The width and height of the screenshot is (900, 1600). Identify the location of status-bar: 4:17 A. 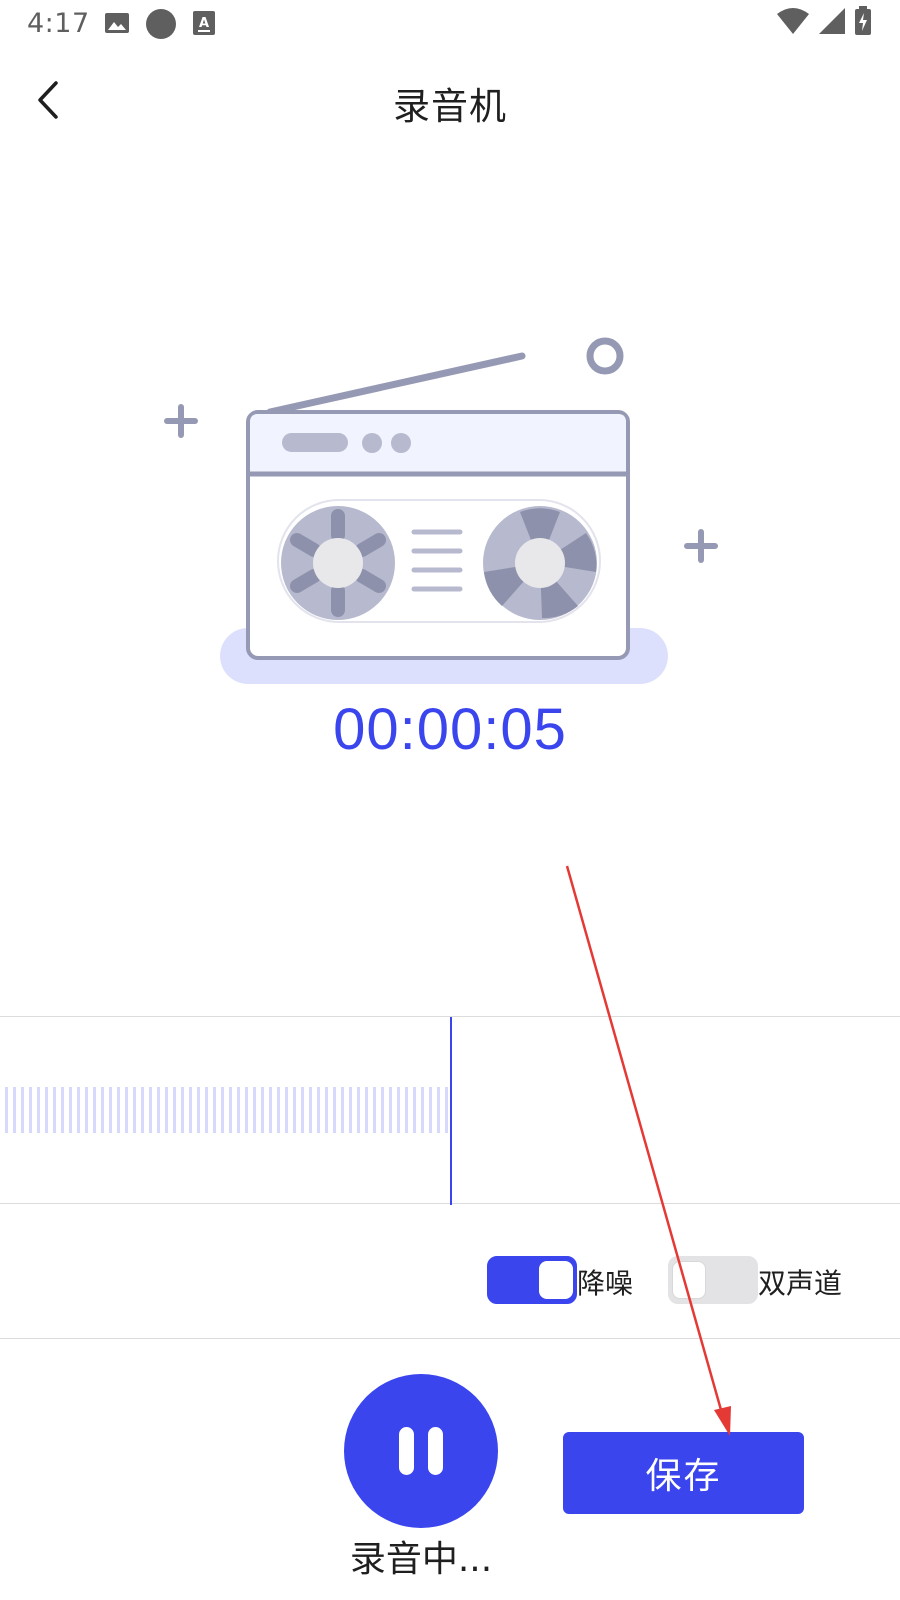
(450, 24).